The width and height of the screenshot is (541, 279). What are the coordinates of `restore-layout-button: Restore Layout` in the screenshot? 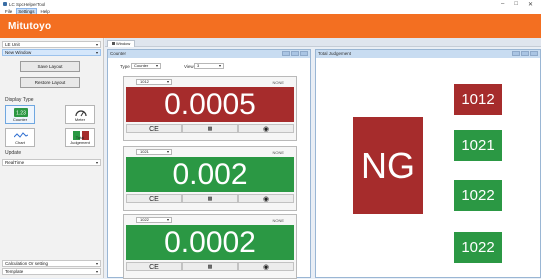 It's located at (50, 82).